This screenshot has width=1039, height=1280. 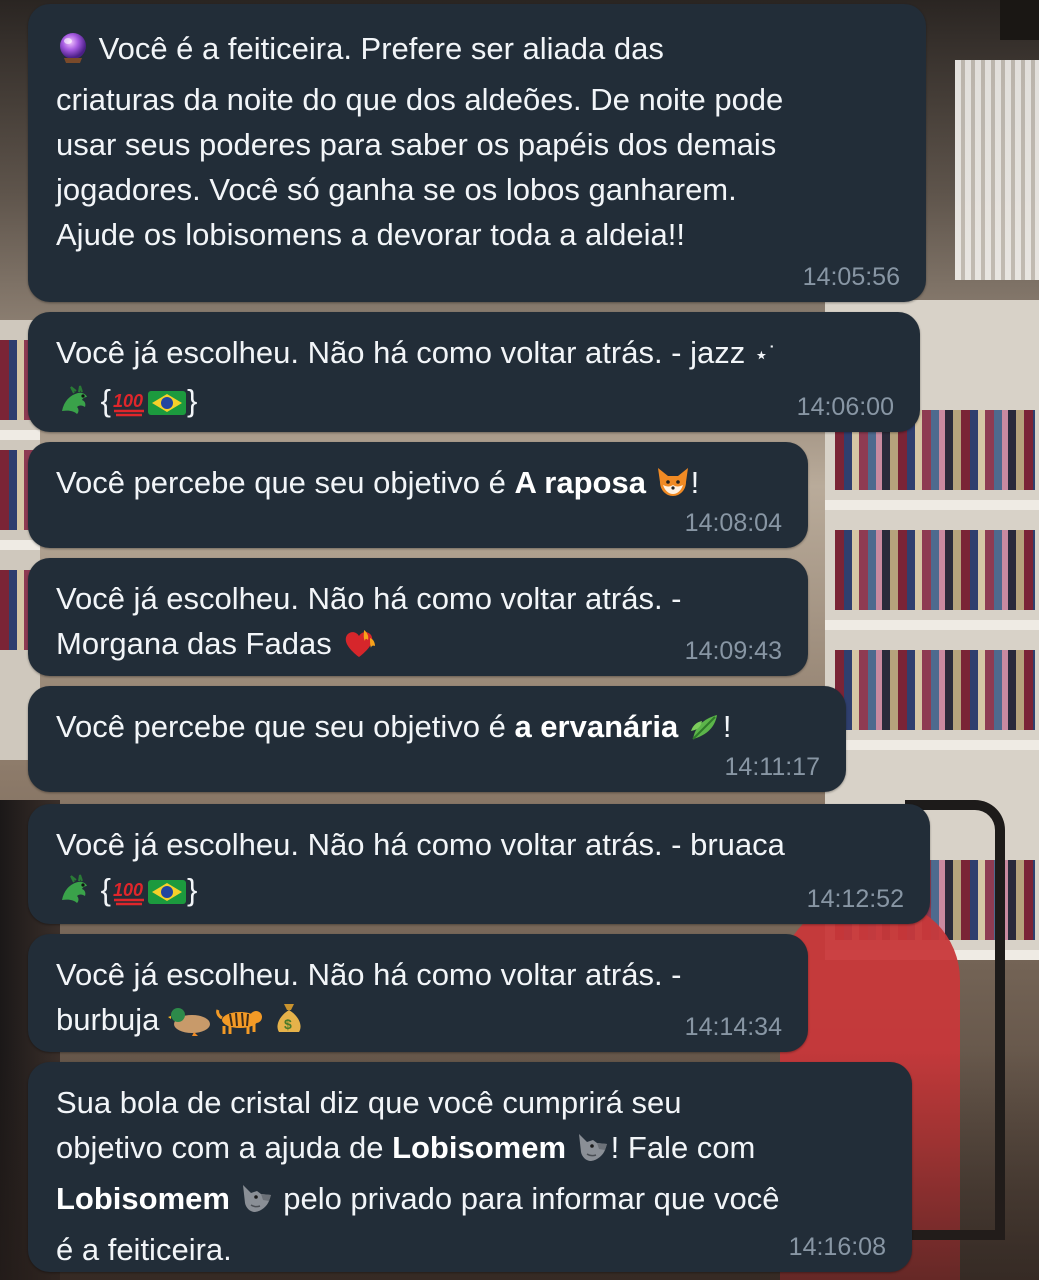 I want to click on money-bag-icon: $, so click(x=289, y=1024).